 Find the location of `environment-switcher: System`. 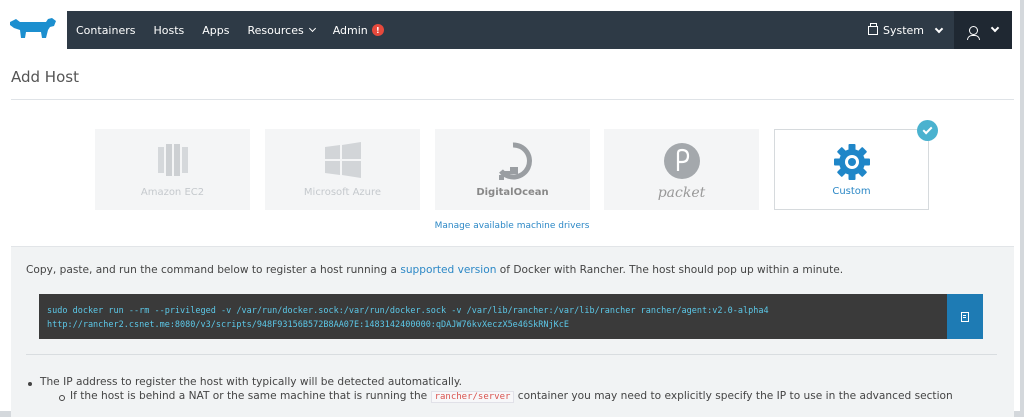

environment-switcher: System is located at coordinates (910, 29).